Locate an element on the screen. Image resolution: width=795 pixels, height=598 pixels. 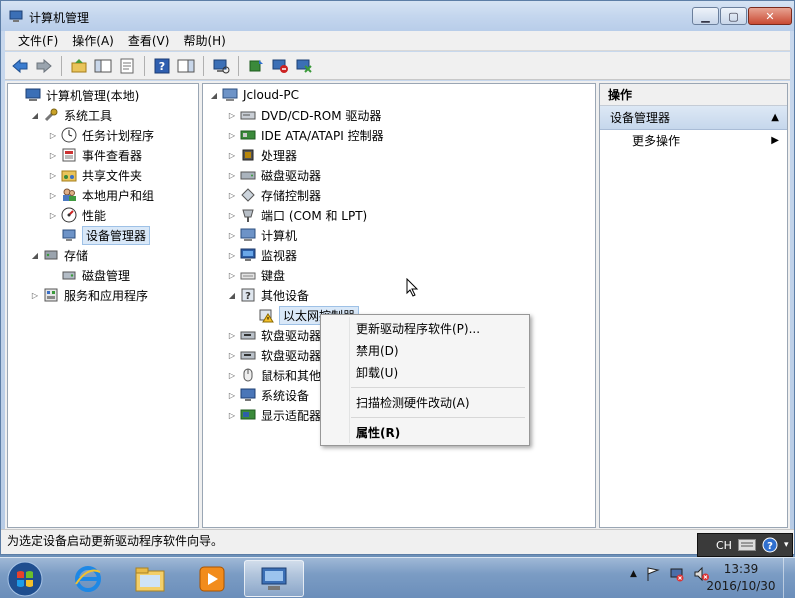
show-action-icon is located at coordinates (186, 66).